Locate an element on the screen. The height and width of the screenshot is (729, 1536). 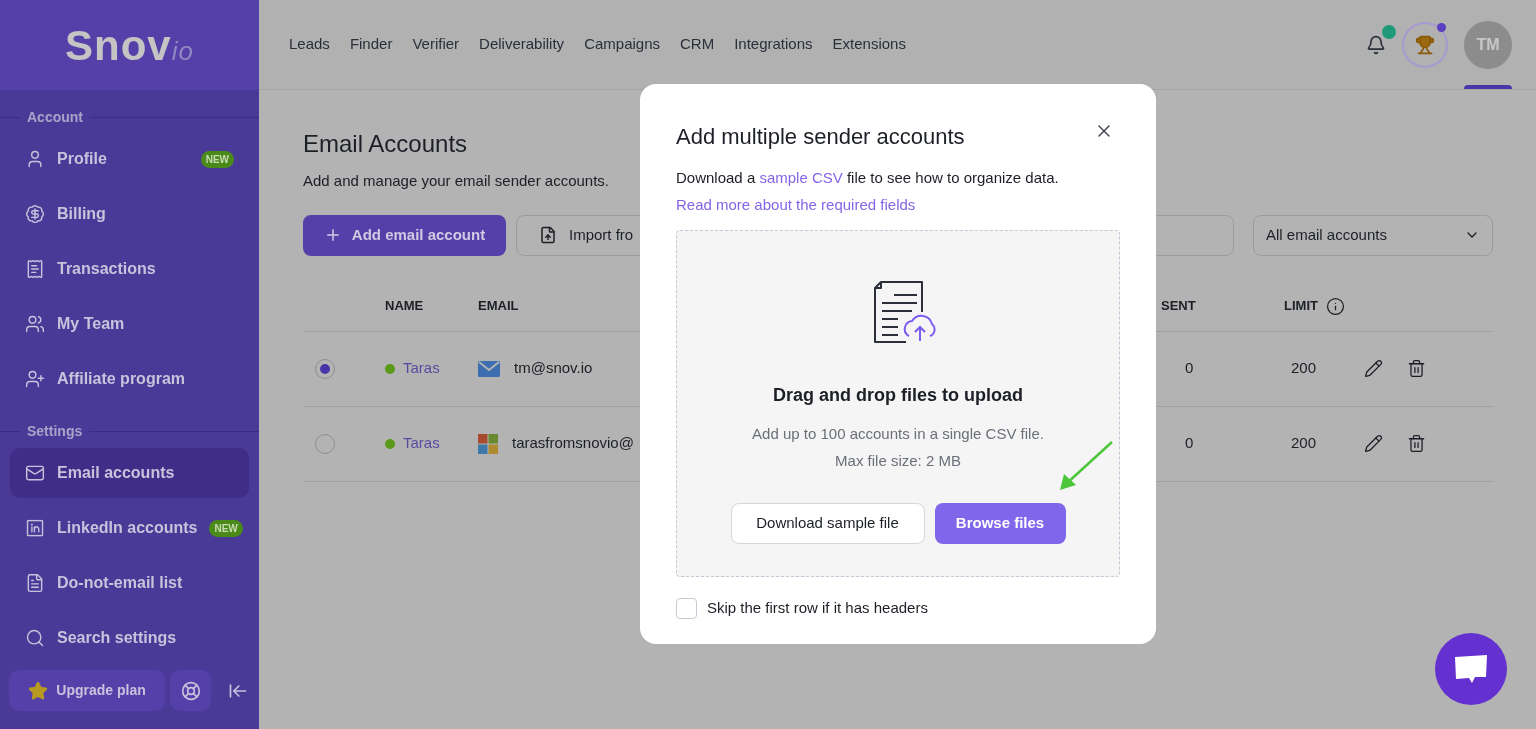
item-label: LinkedIn accounts is located at coordinates (127, 528).